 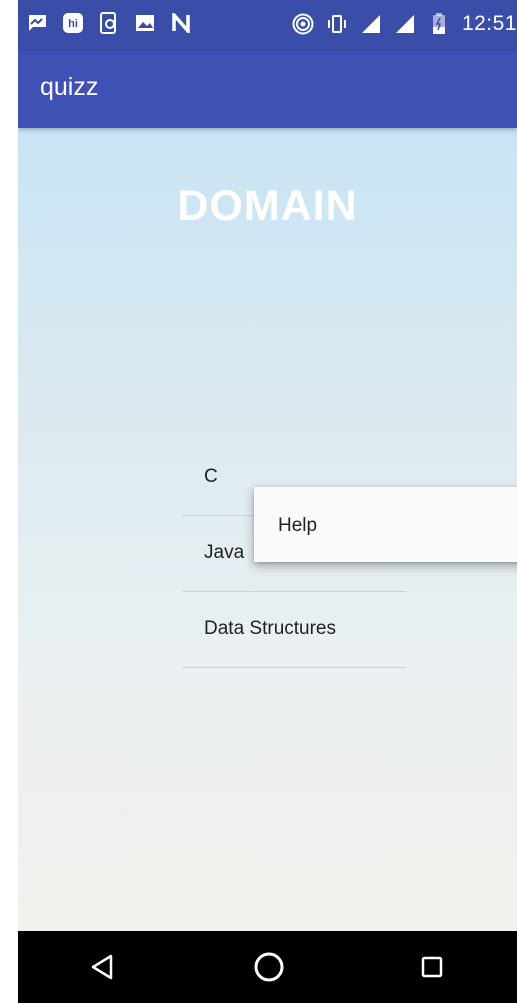 What do you see at coordinates (298, 525) in the screenshot?
I see `menu-item-label: Help` at bounding box center [298, 525].